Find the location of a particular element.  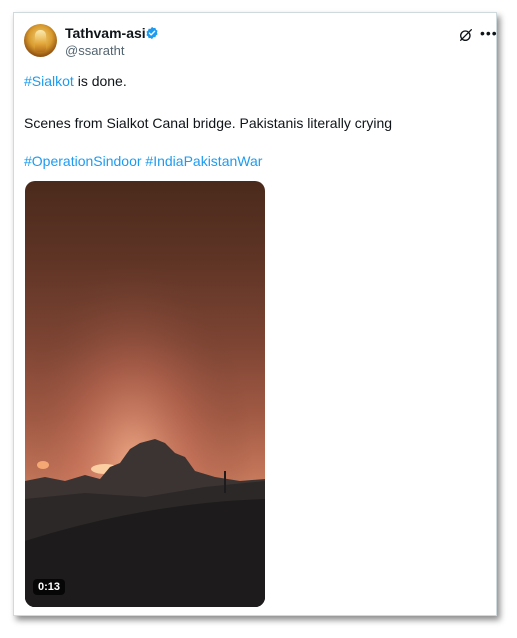

tweet-text-line-1: #Sialkot is done. is located at coordinates (75, 81).